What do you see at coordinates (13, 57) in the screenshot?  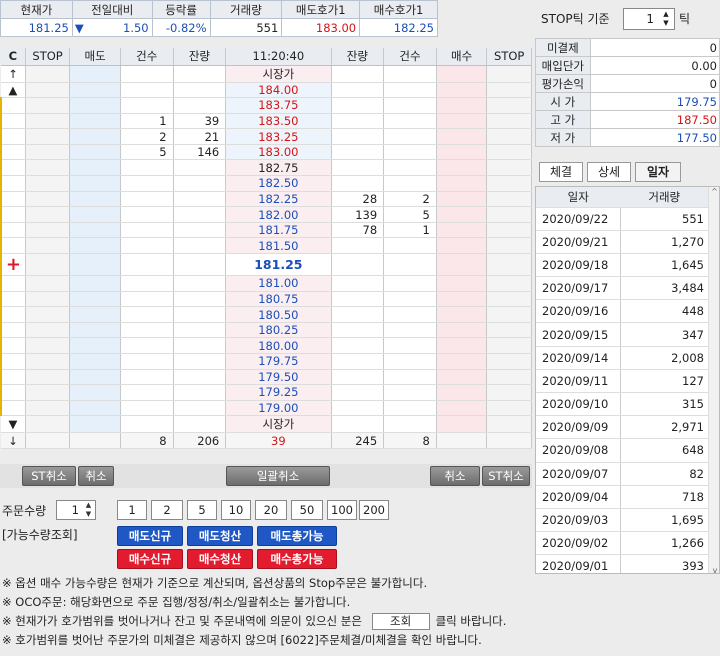 I see `column-toggle-button: C` at bounding box center [13, 57].